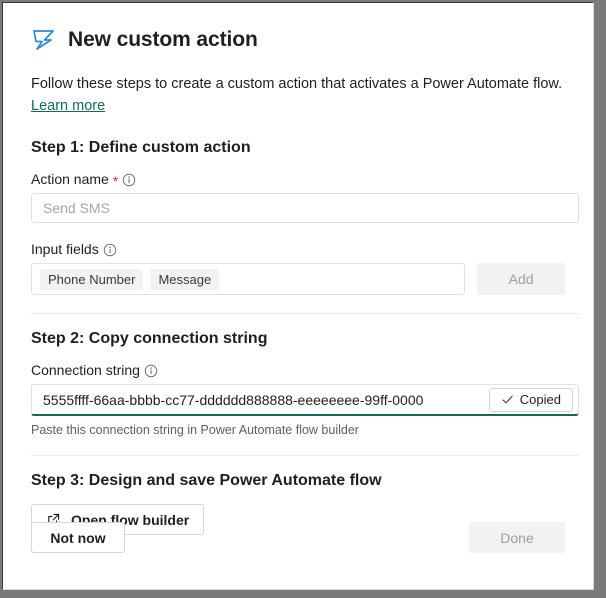 The height and width of the screenshot is (598, 606). What do you see at coordinates (517, 537) in the screenshot?
I see `done-button: Done` at bounding box center [517, 537].